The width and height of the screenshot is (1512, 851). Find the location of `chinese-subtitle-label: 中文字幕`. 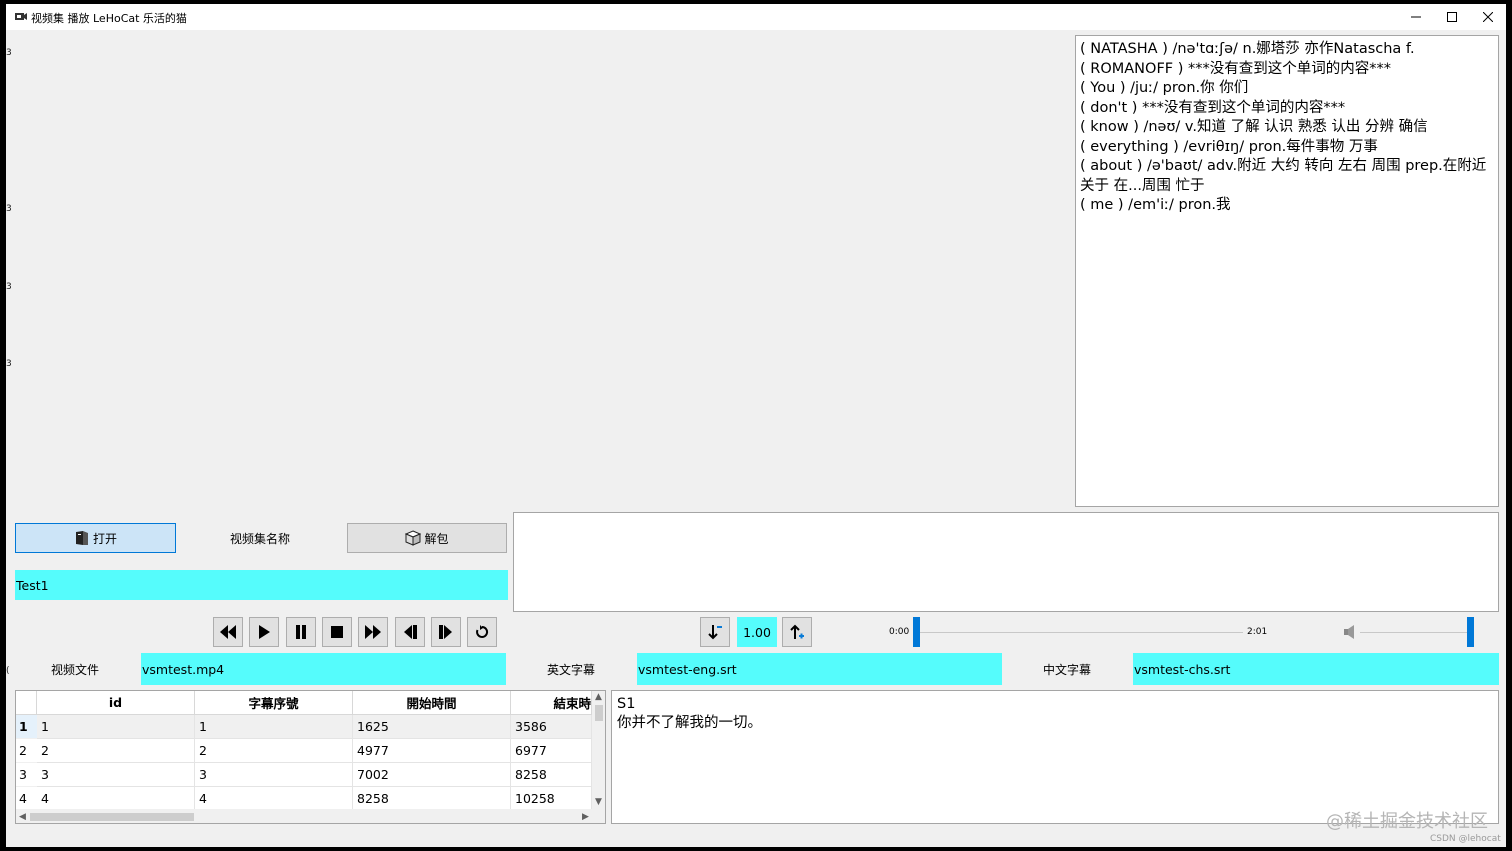

chinese-subtitle-label: 中文字幕 is located at coordinates (1067, 670).